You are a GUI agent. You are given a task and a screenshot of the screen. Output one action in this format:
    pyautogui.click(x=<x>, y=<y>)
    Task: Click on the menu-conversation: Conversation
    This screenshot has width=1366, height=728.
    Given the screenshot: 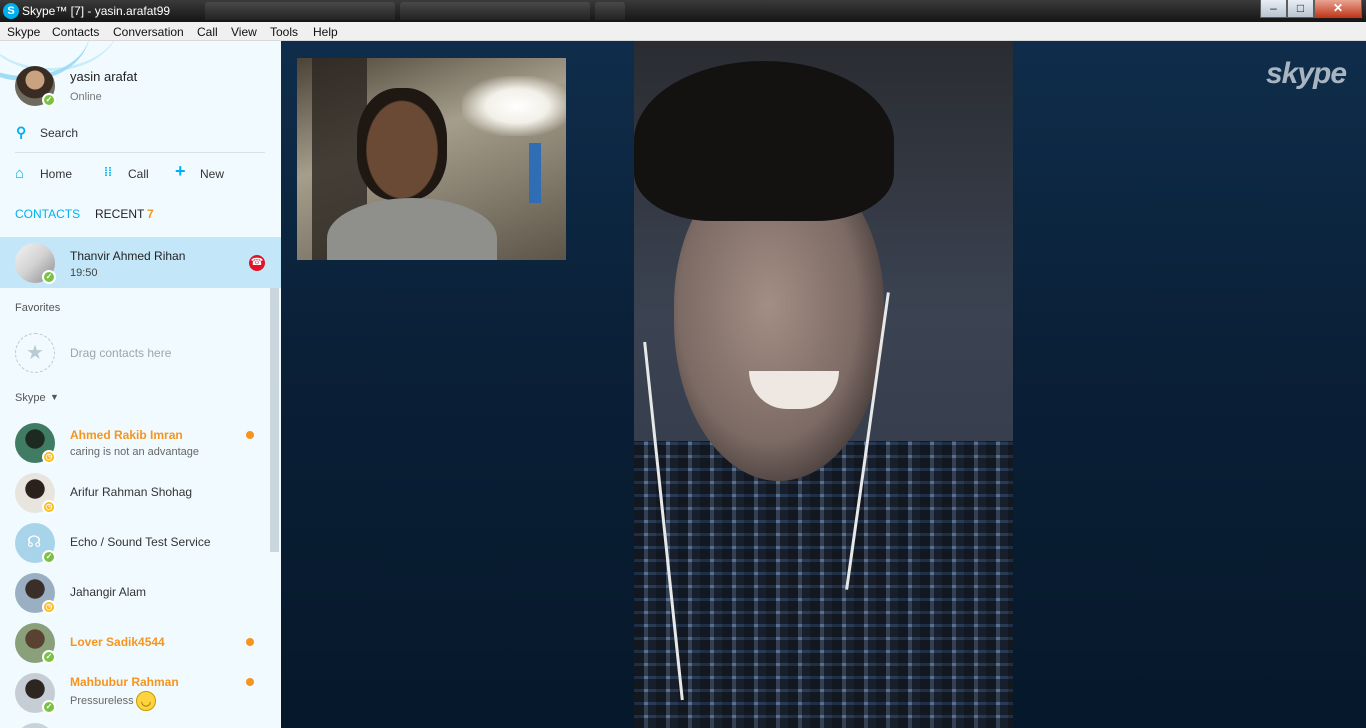 What is the action you would take?
    pyautogui.click(x=148, y=32)
    